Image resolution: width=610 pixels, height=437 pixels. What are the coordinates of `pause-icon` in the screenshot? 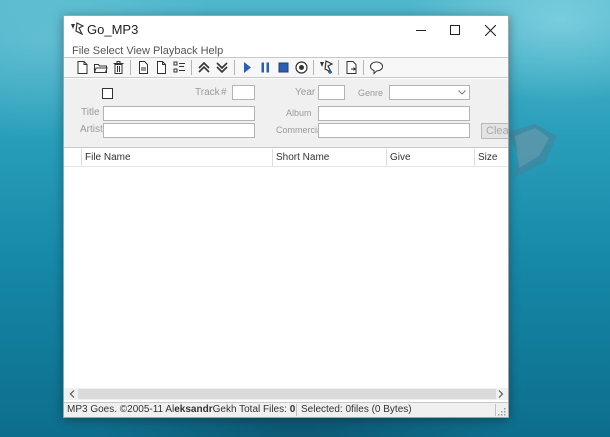 It's located at (265, 67).